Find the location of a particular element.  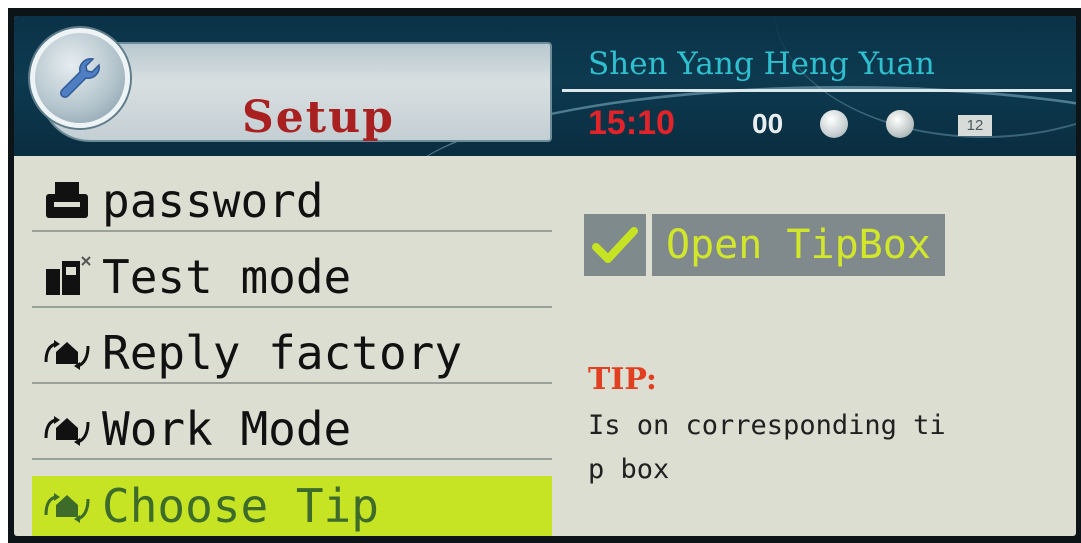

page-title: Setup is located at coordinates (318, 117).